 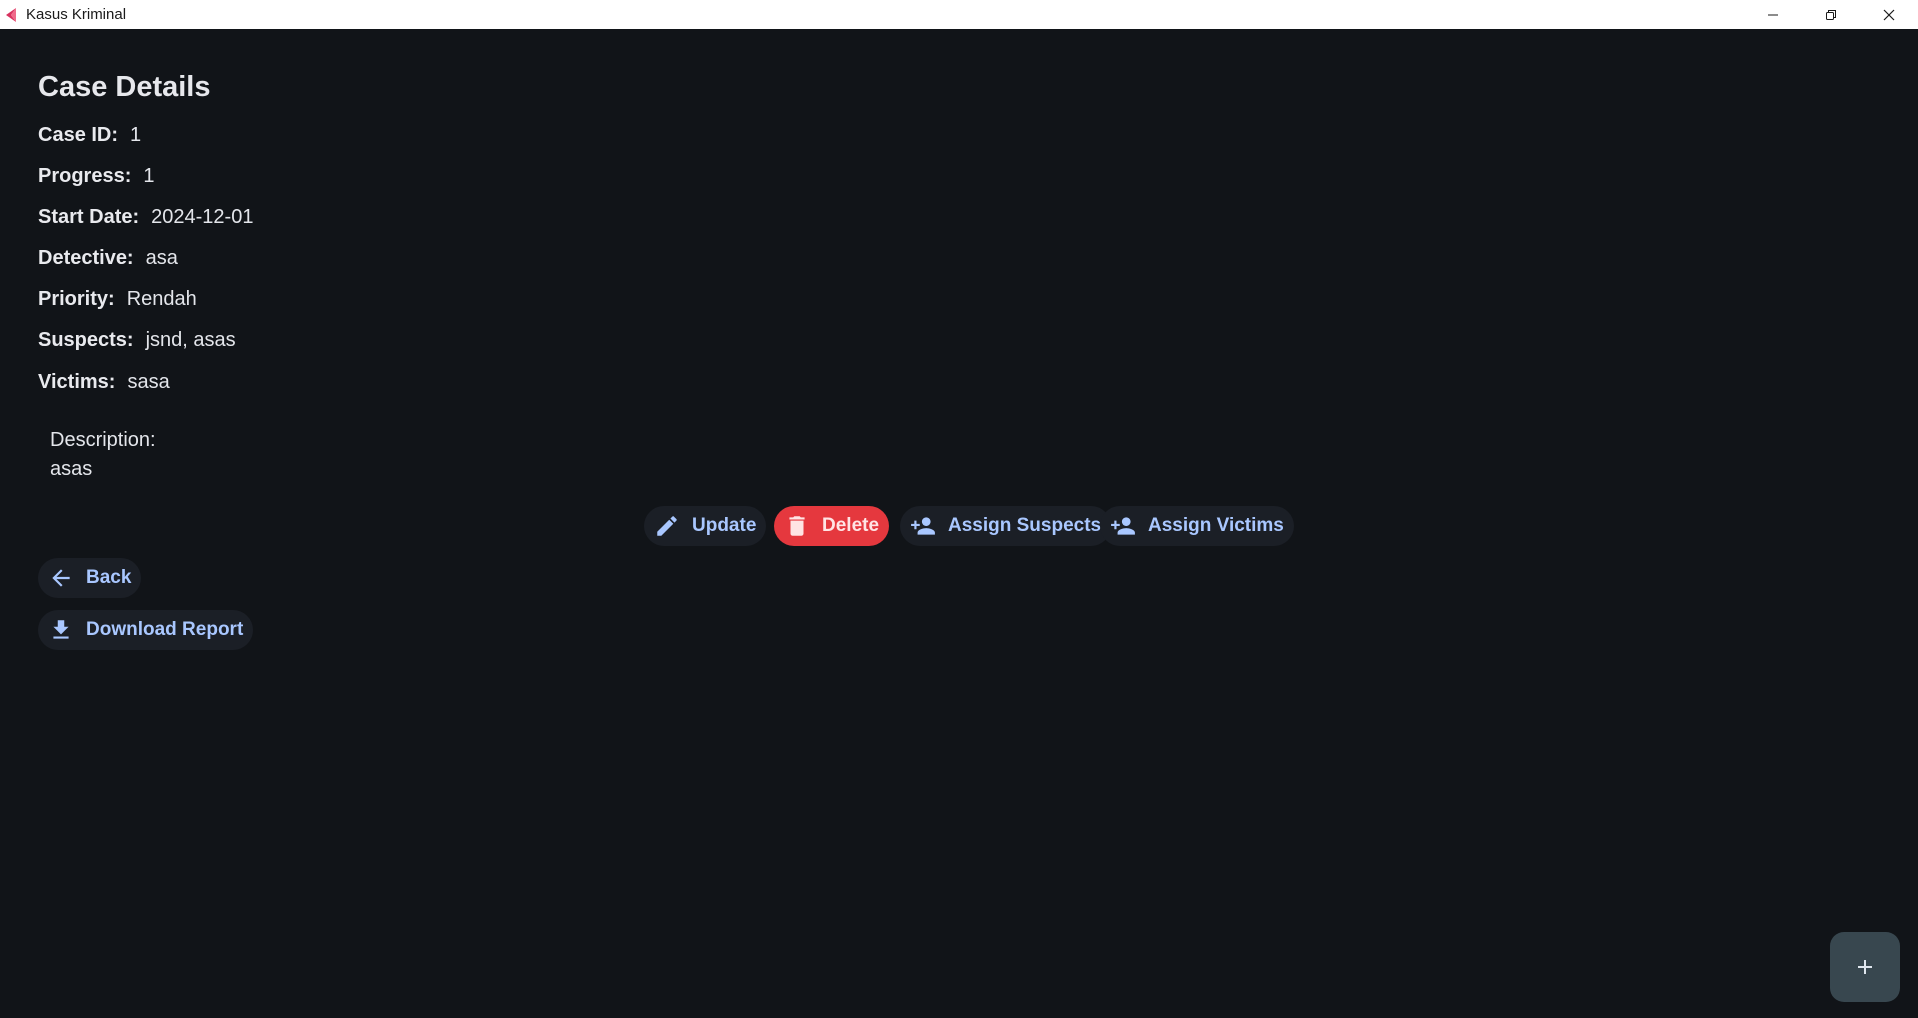 I want to click on victims-value: sasa, so click(x=148, y=382).